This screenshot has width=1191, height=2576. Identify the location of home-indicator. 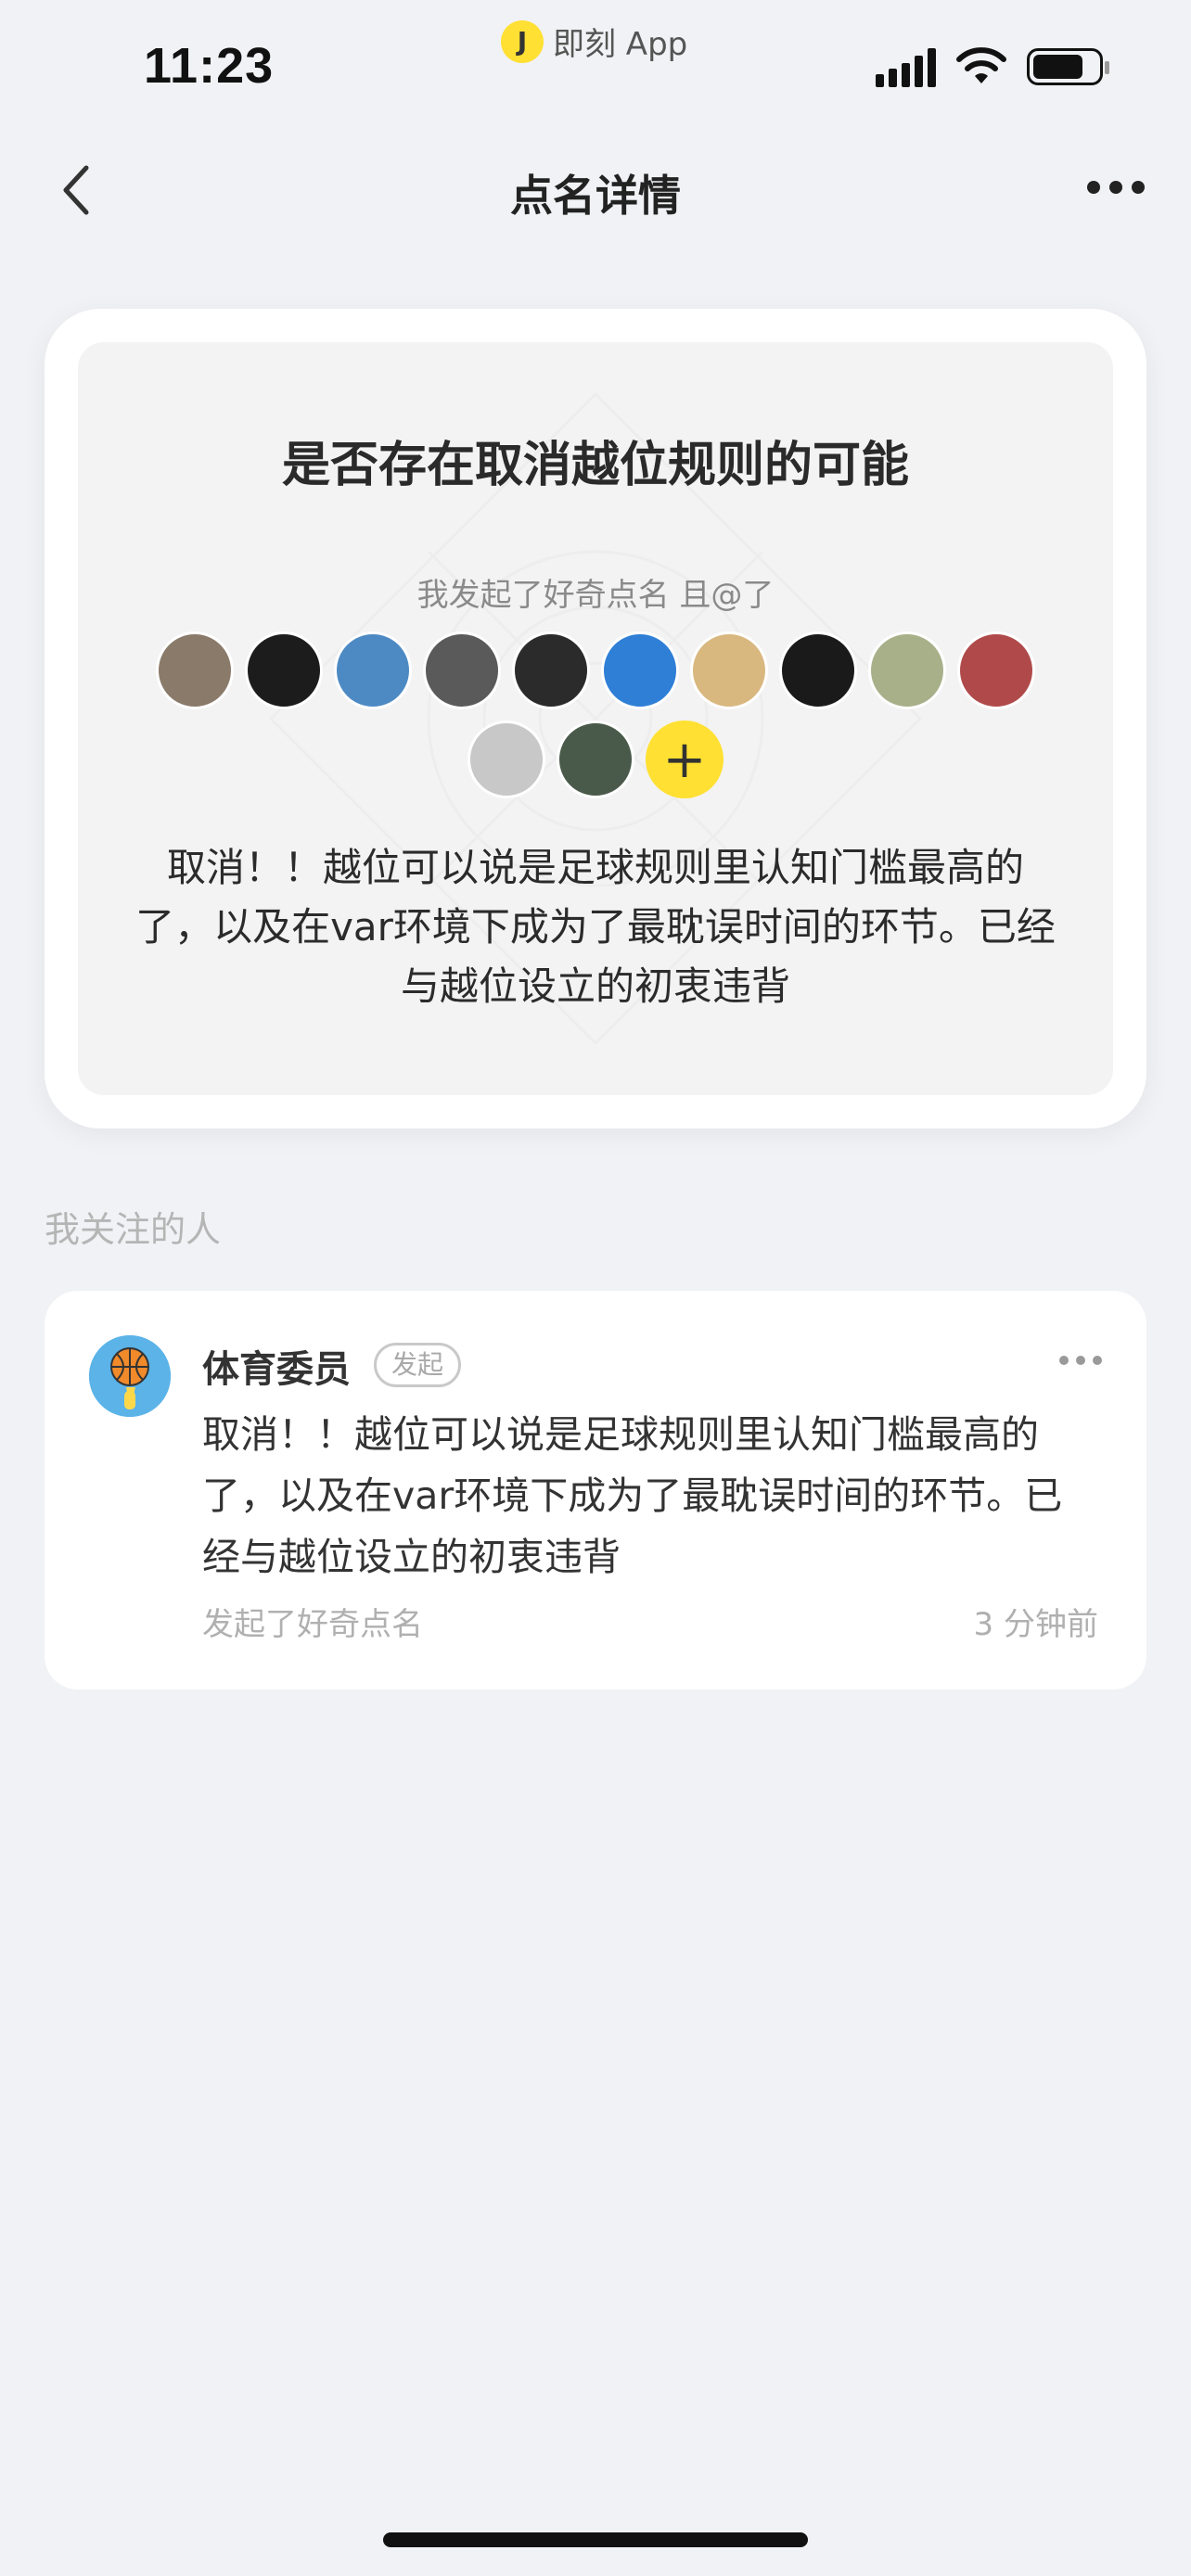
(595, 2540).